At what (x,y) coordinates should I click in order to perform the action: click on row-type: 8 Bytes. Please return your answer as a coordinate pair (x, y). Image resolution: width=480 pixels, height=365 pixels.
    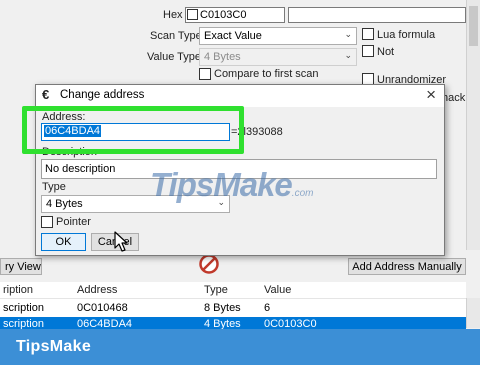
    Looking at the image, I should click on (222, 308).